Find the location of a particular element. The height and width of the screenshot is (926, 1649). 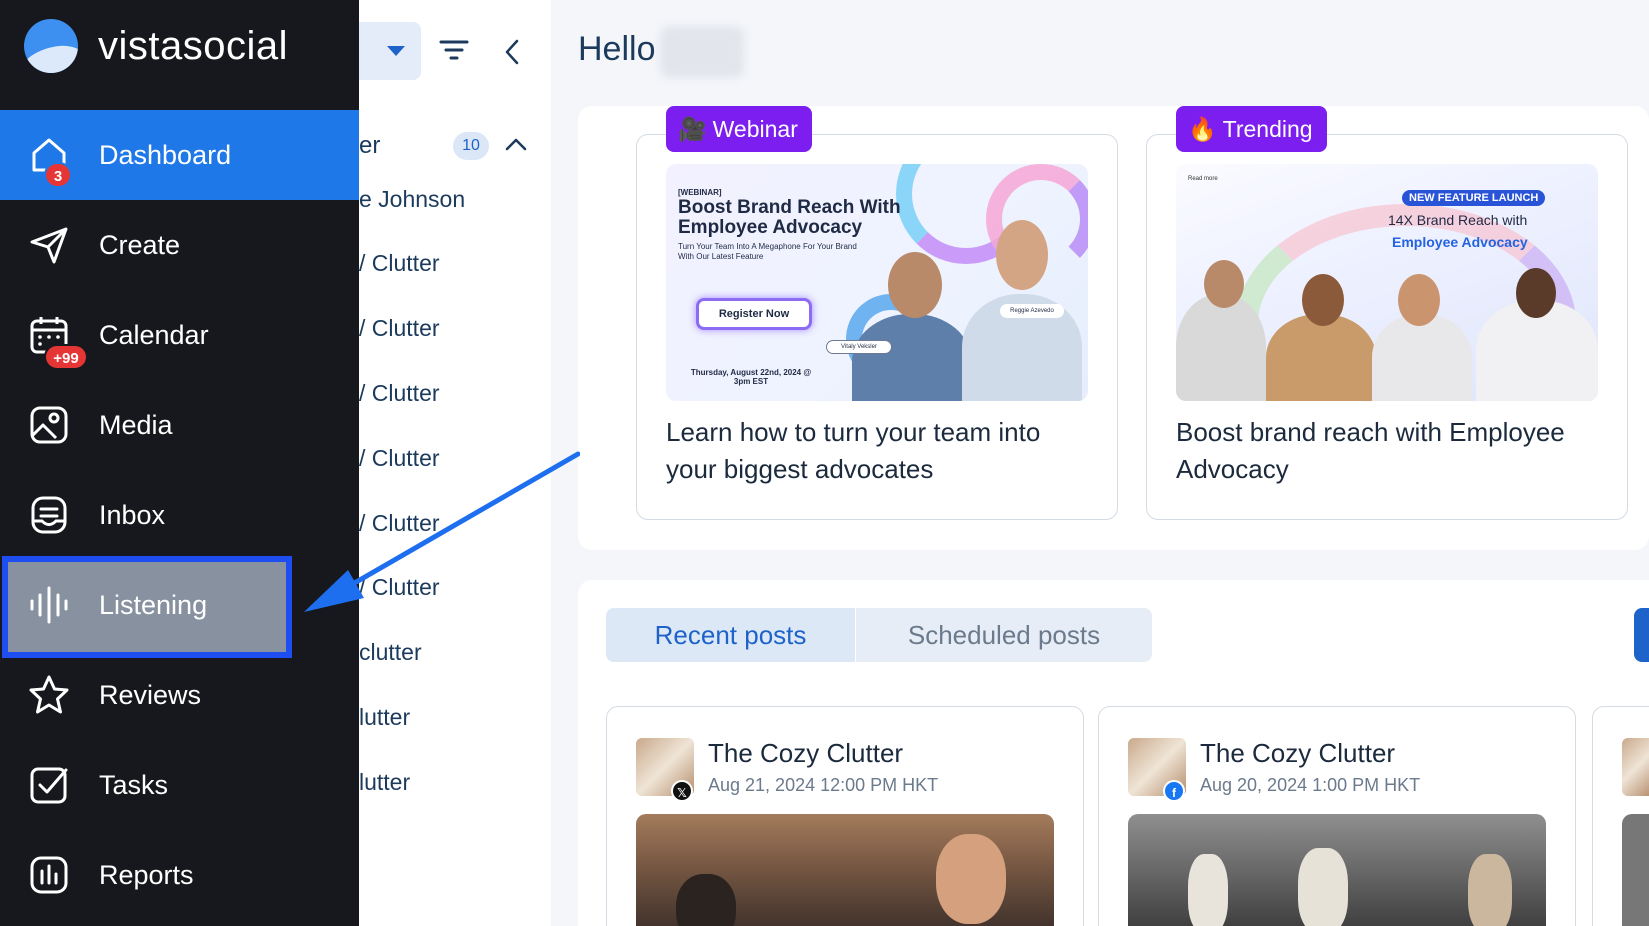

trending-tag: 🔥 Trending is located at coordinates (1251, 129).